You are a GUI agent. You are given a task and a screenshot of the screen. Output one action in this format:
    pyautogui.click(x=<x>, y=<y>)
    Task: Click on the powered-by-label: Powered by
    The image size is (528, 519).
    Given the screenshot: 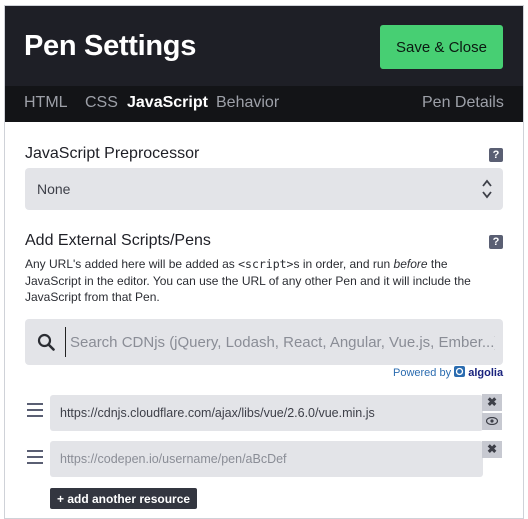 What is the action you would take?
    pyautogui.click(x=422, y=373)
    